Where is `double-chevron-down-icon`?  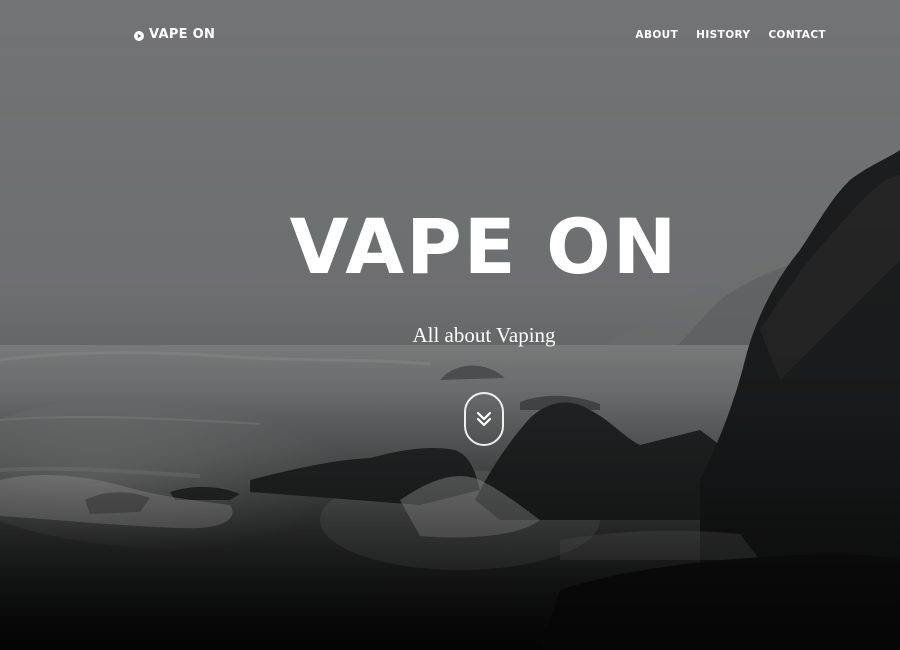
double-chevron-down-icon is located at coordinates (484, 419).